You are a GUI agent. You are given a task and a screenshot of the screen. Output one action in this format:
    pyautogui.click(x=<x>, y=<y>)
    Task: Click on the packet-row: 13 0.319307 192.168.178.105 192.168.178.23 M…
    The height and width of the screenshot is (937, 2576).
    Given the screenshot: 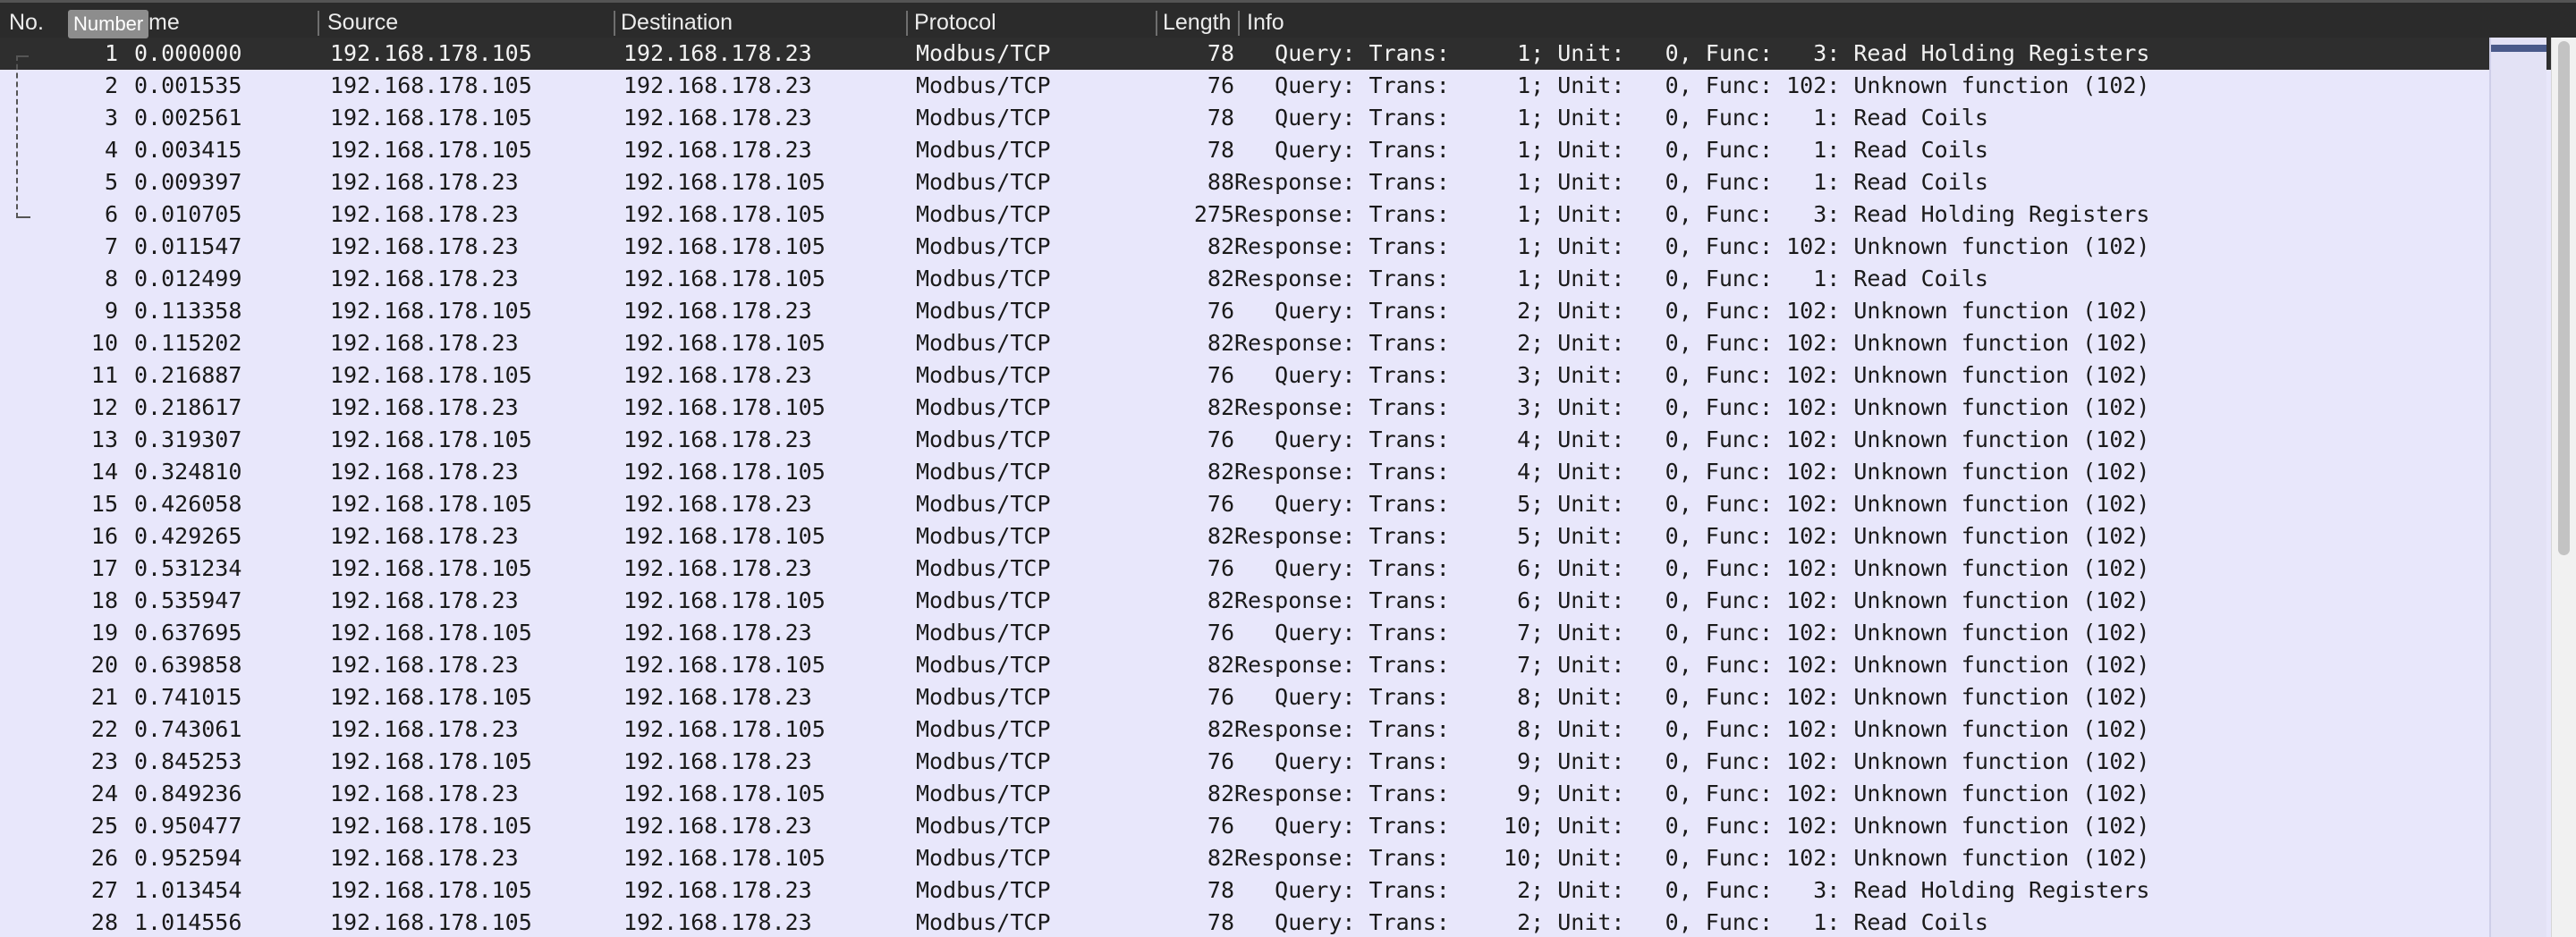 What is the action you would take?
    pyautogui.click(x=1288, y=440)
    